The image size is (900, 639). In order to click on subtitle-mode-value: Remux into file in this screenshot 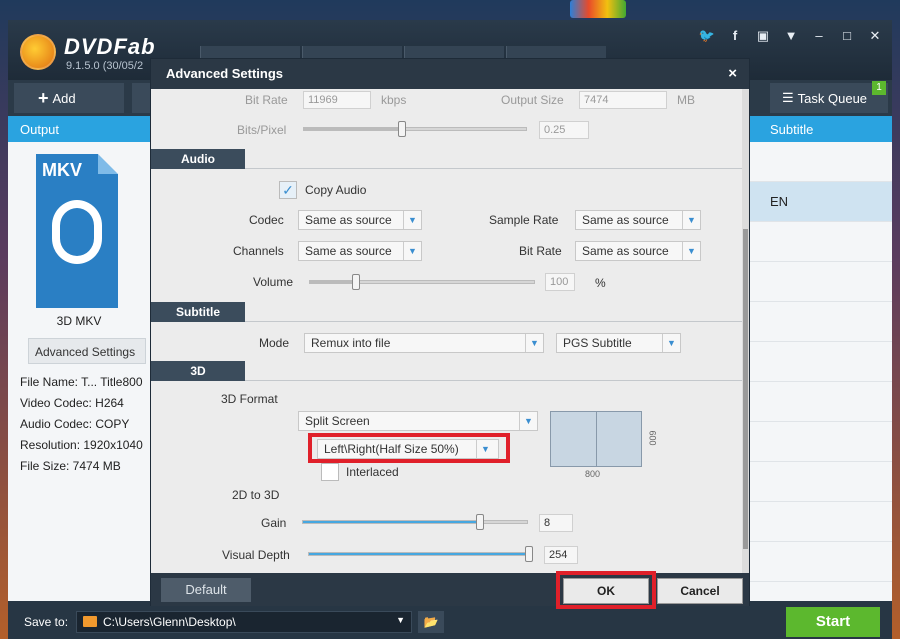, I will do `click(351, 343)`.